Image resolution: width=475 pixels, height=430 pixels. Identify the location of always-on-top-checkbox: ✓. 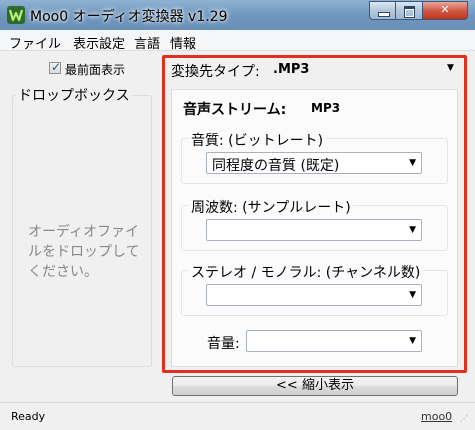
(55, 67).